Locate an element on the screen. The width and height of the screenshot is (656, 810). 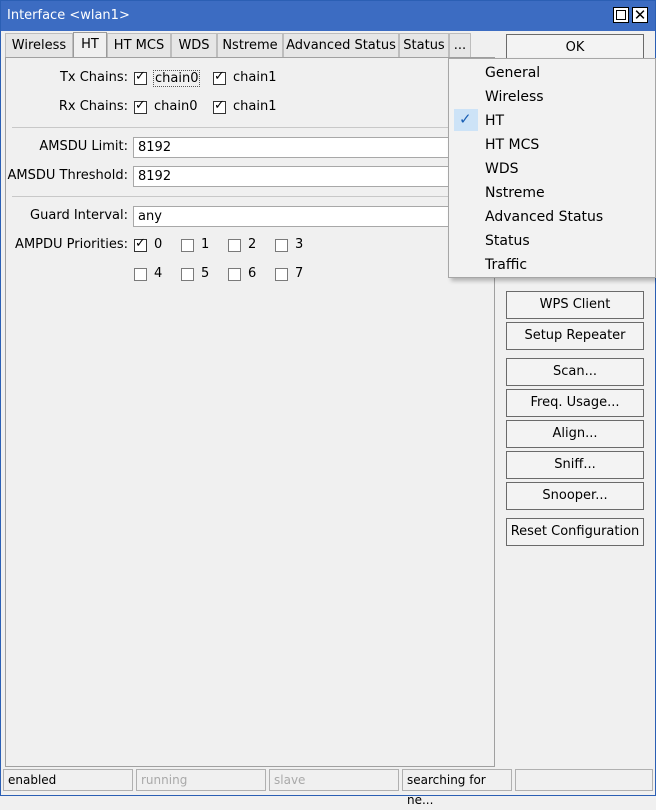
tab-wds: WDS is located at coordinates (194, 45).